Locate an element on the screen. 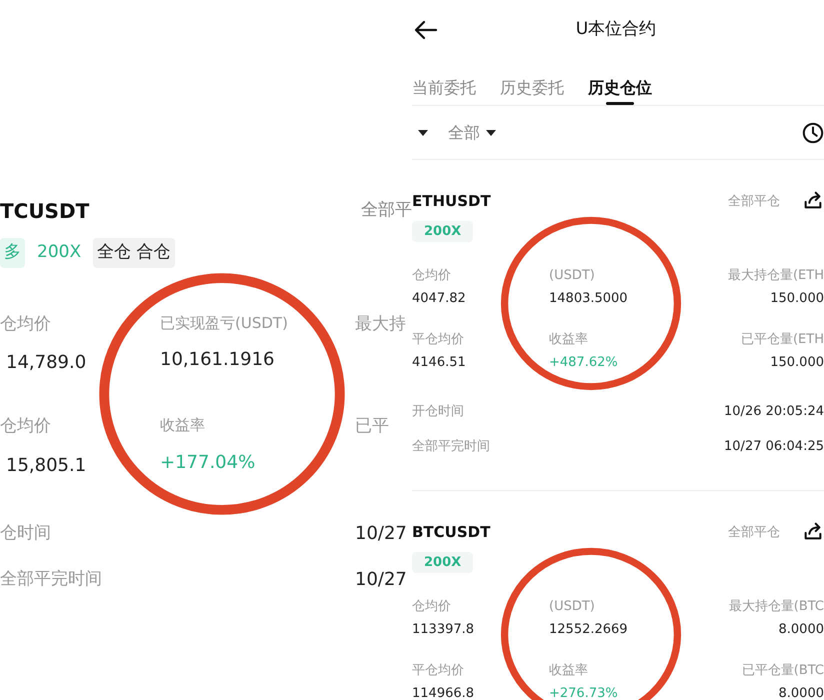 The image size is (824, 700). tab: 历史仓位 is located at coordinates (620, 82).